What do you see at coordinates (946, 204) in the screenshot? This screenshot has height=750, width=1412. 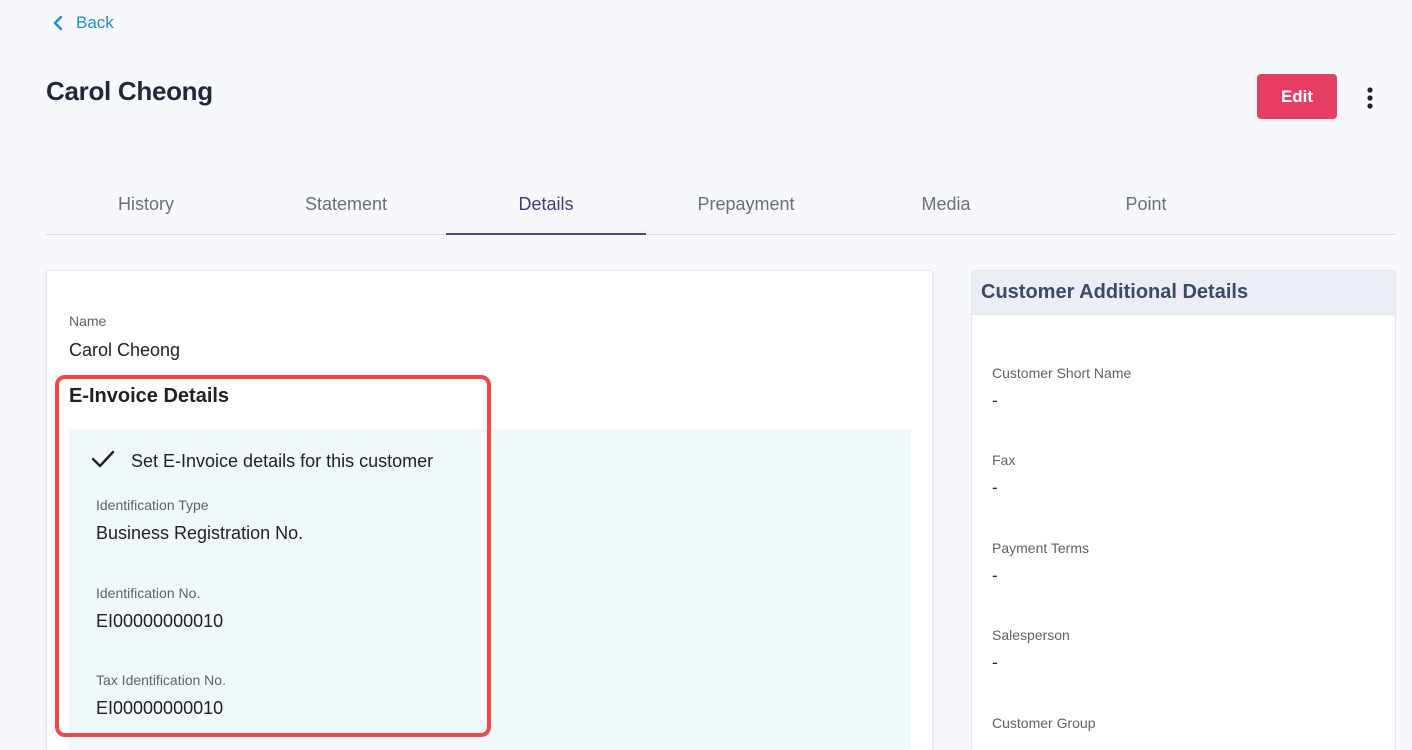 I see `tab-media: Media` at bounding box center [946, 204].